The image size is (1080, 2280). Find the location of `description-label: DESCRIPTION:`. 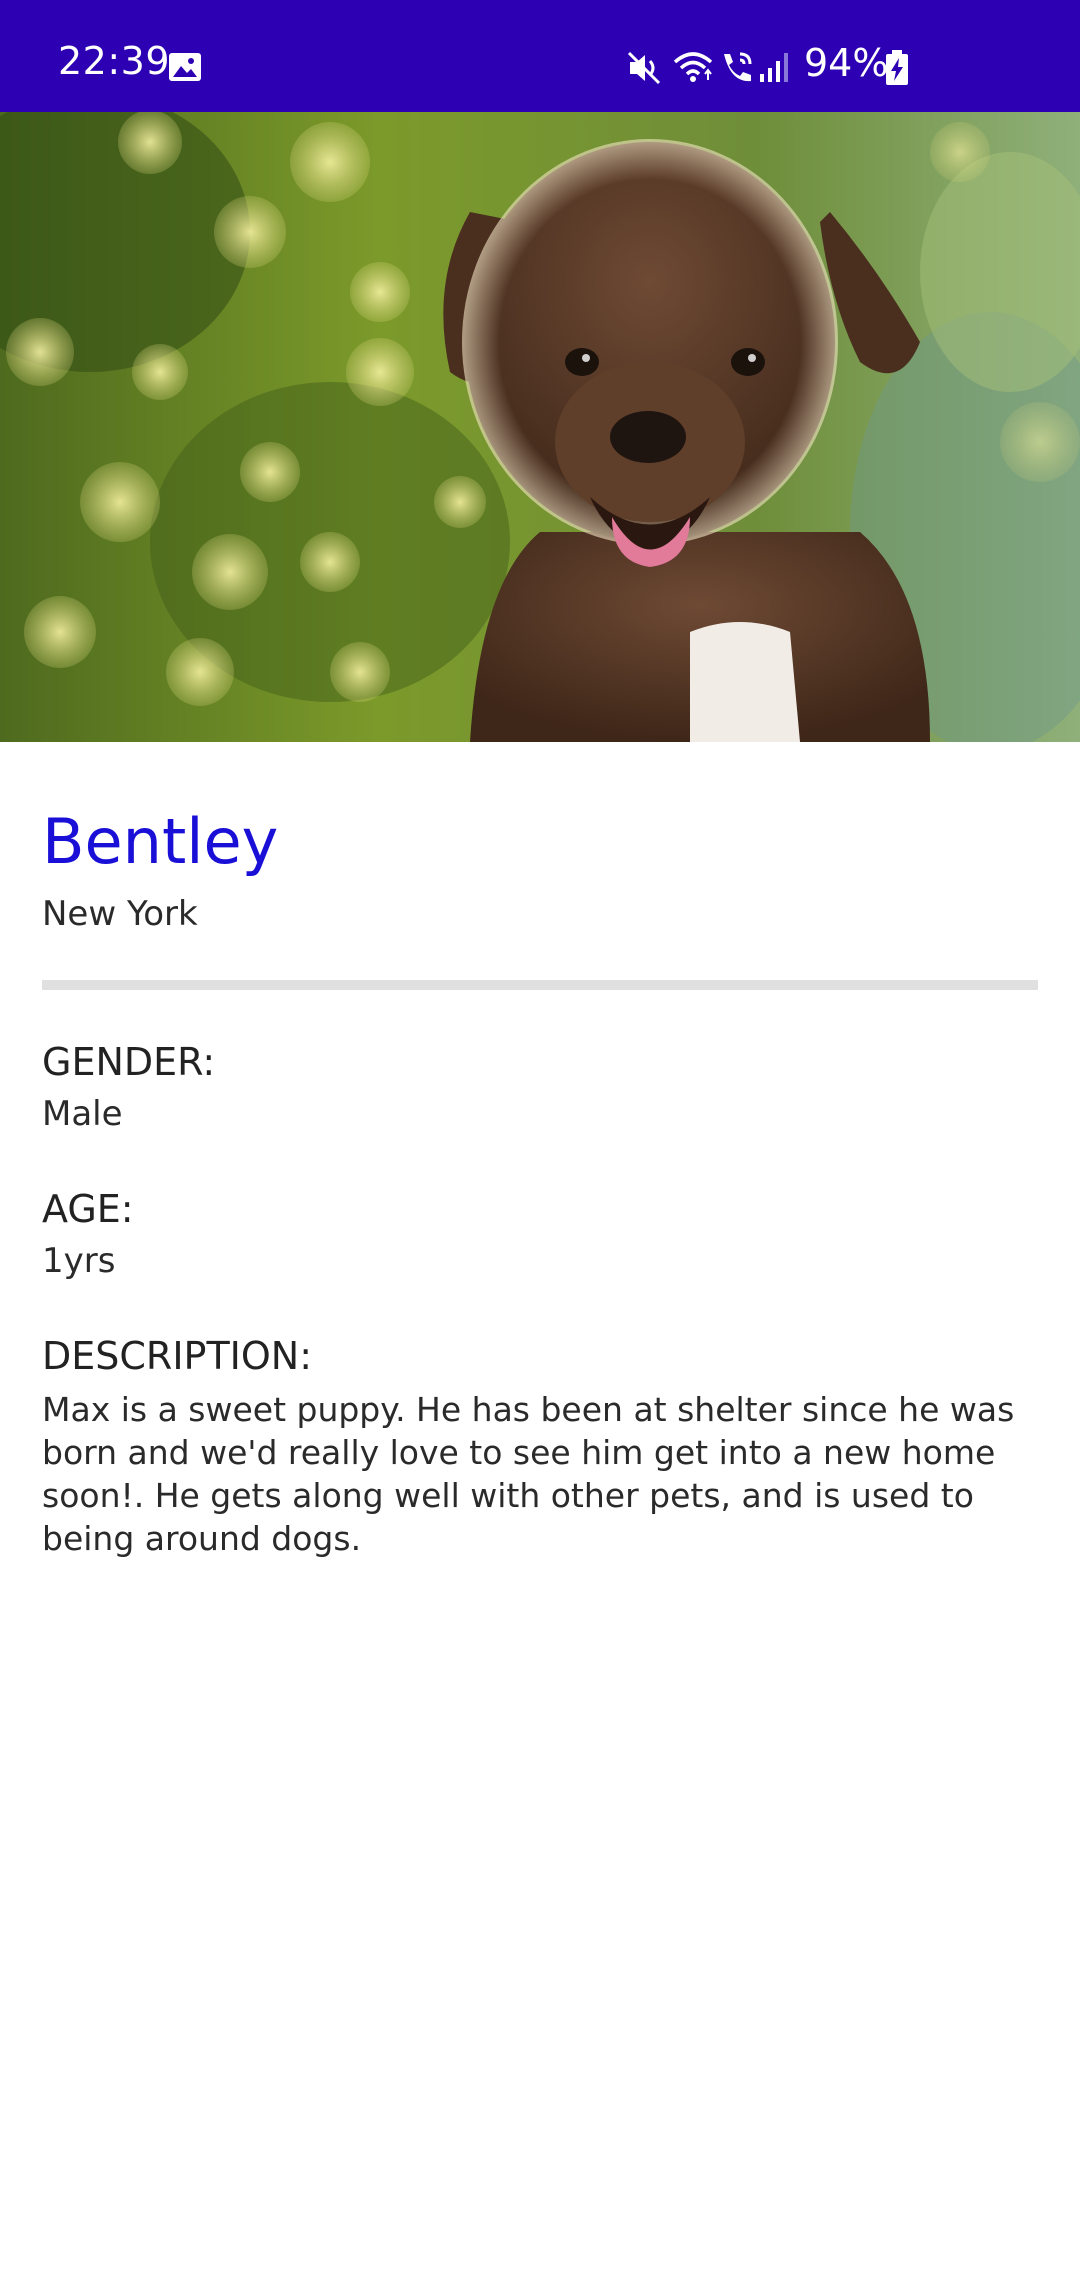

description-label: DESCRIPTION: is located at coordinates (177, 1356).